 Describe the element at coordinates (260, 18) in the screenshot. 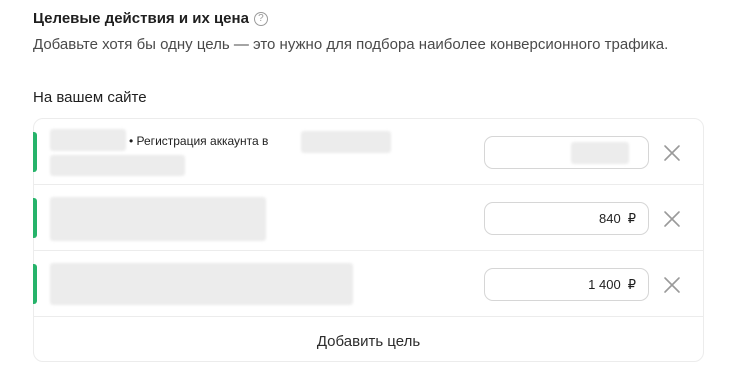

I see `help-icon: ?` at that location.